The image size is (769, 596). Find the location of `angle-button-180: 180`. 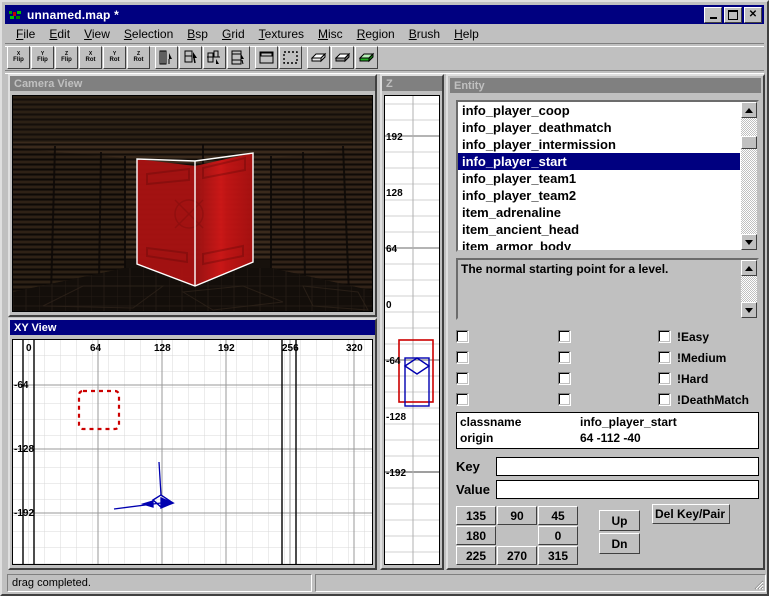

angle-button-180: 180 is located at coordinates (476, 535).